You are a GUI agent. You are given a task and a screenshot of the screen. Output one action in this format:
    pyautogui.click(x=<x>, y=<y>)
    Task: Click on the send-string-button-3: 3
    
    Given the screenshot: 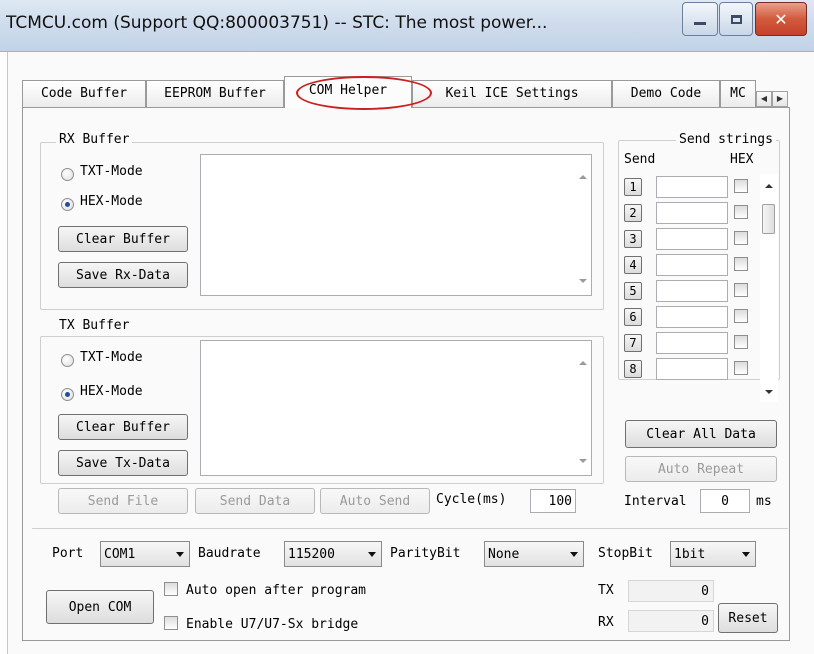 What is the action you would take?
    pyautogui.click(x=633, y=239)
    